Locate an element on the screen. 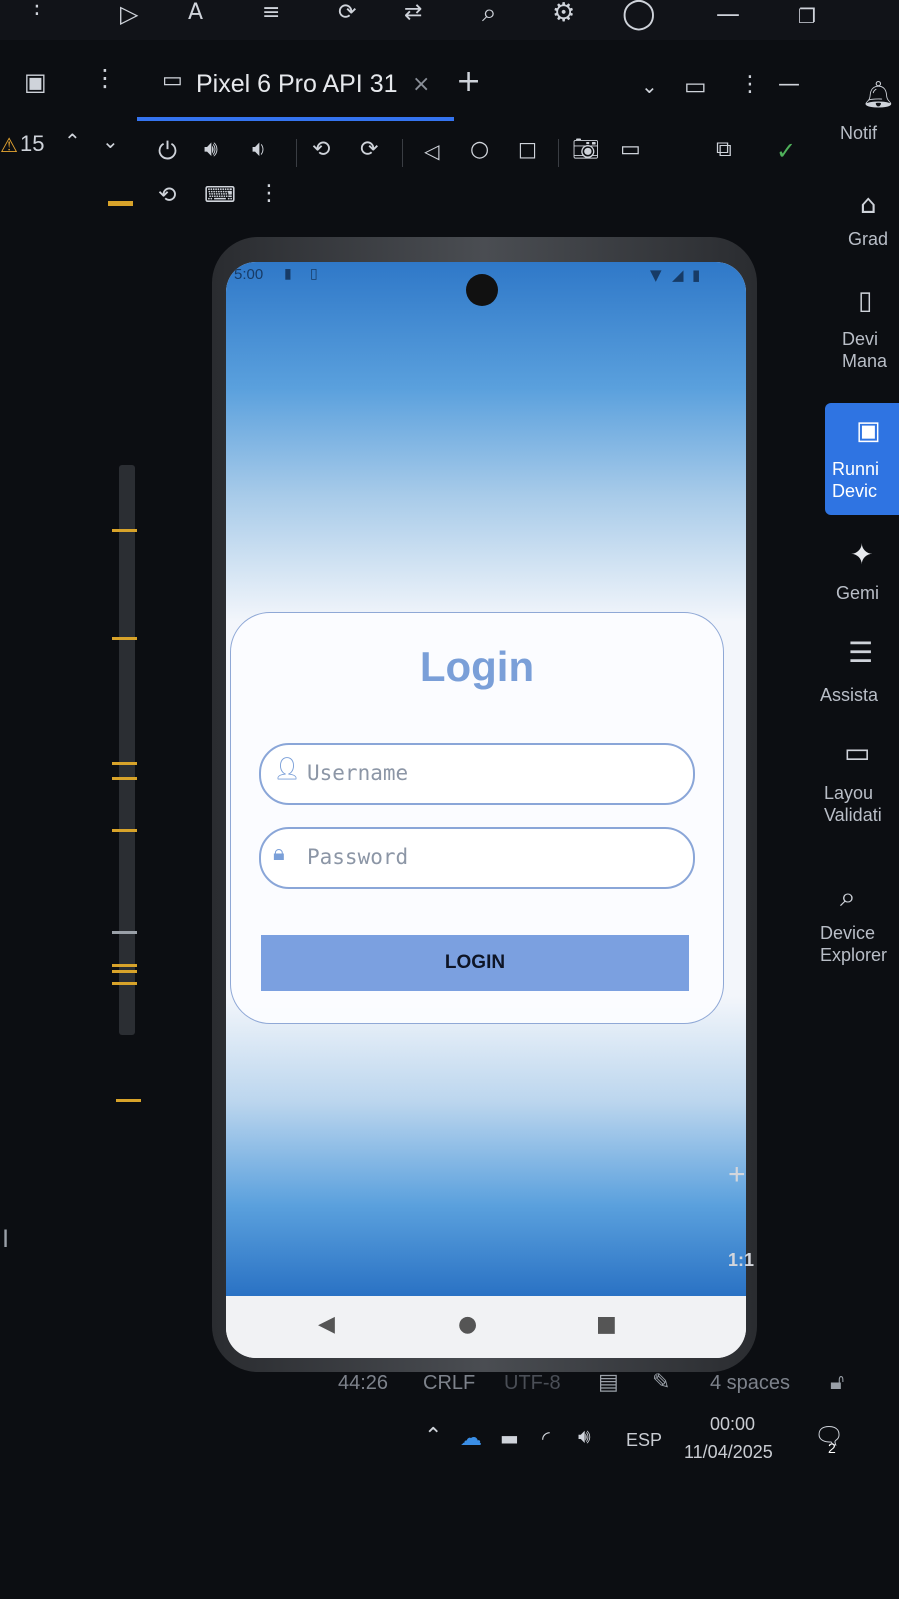 This screenshot has width=899, height=1599. ide-status-bar: 44:26 CRLF UTF-8 ▤ ✎ 4 spaces 🔓︎ is located at coordinates (614, 1385).